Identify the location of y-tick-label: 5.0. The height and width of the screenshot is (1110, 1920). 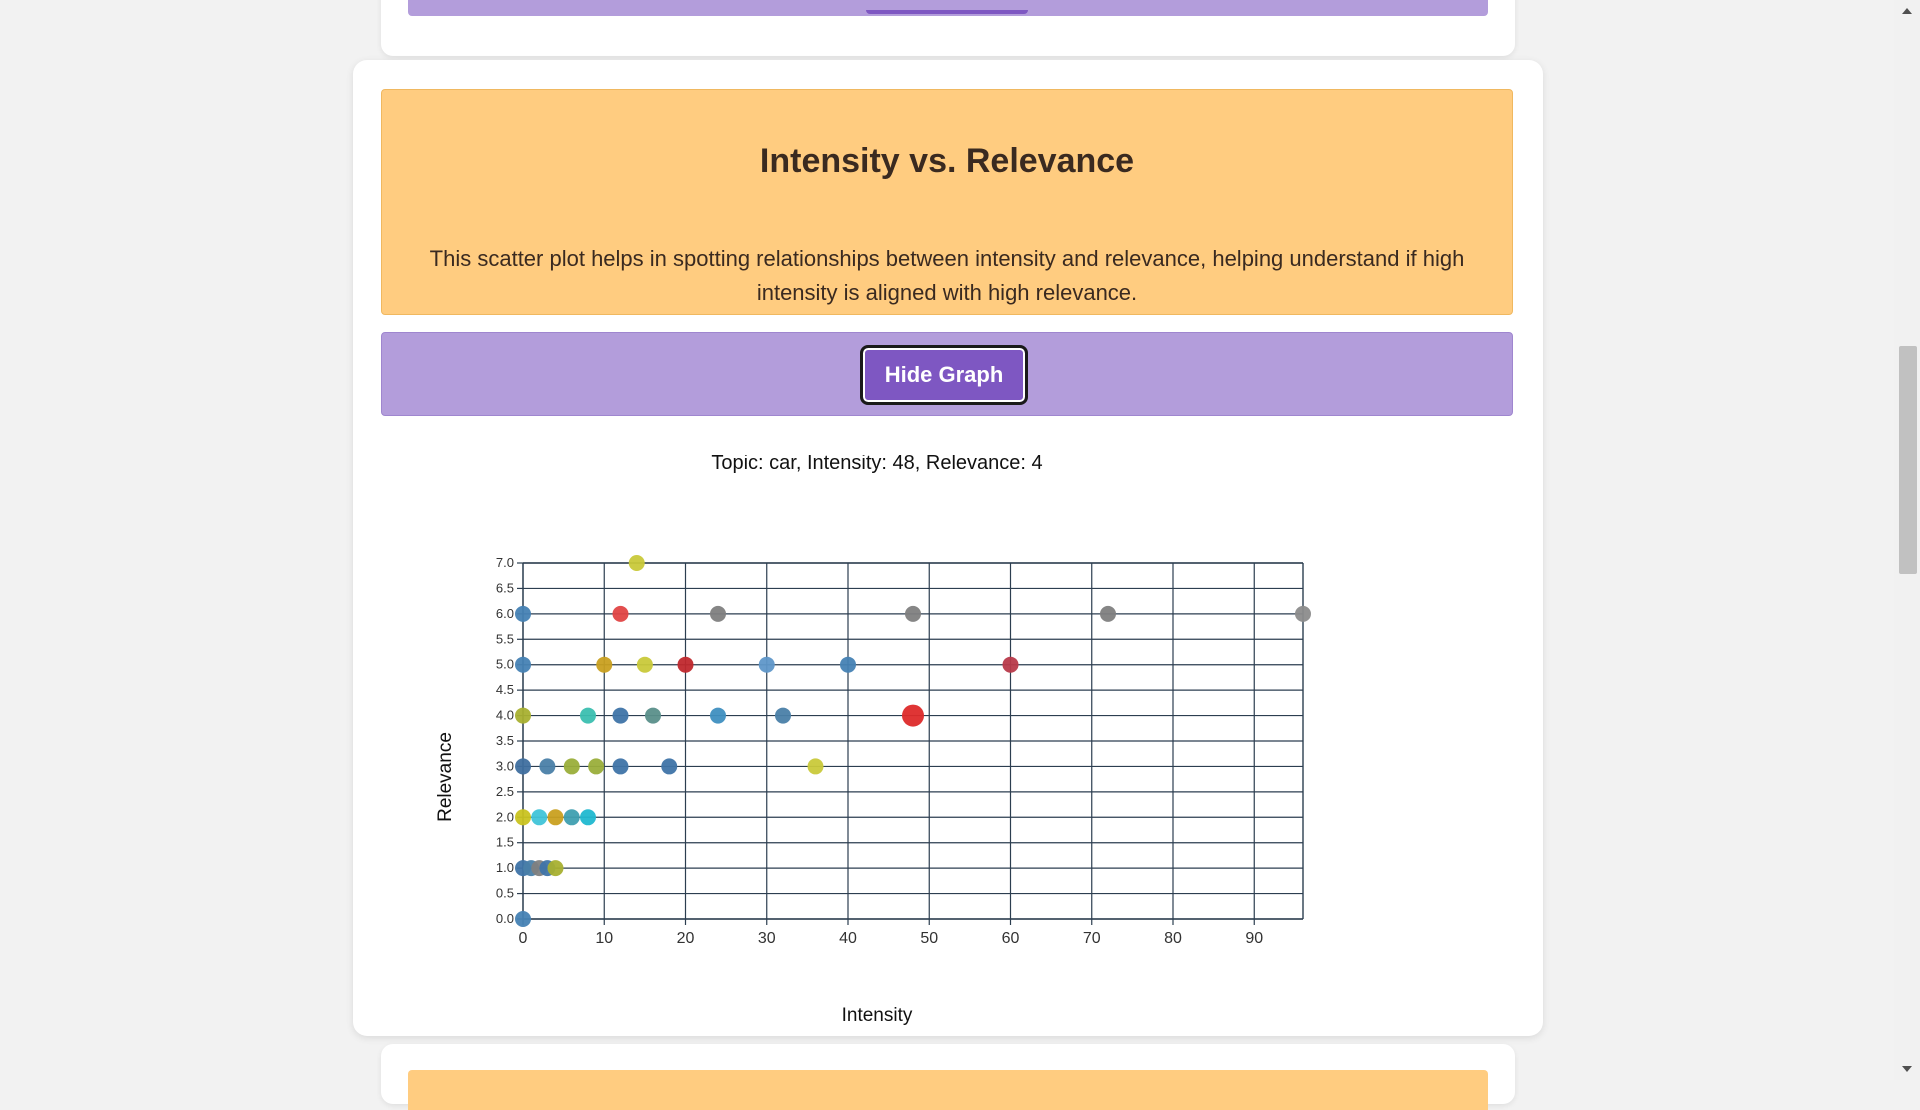
(505, 664).